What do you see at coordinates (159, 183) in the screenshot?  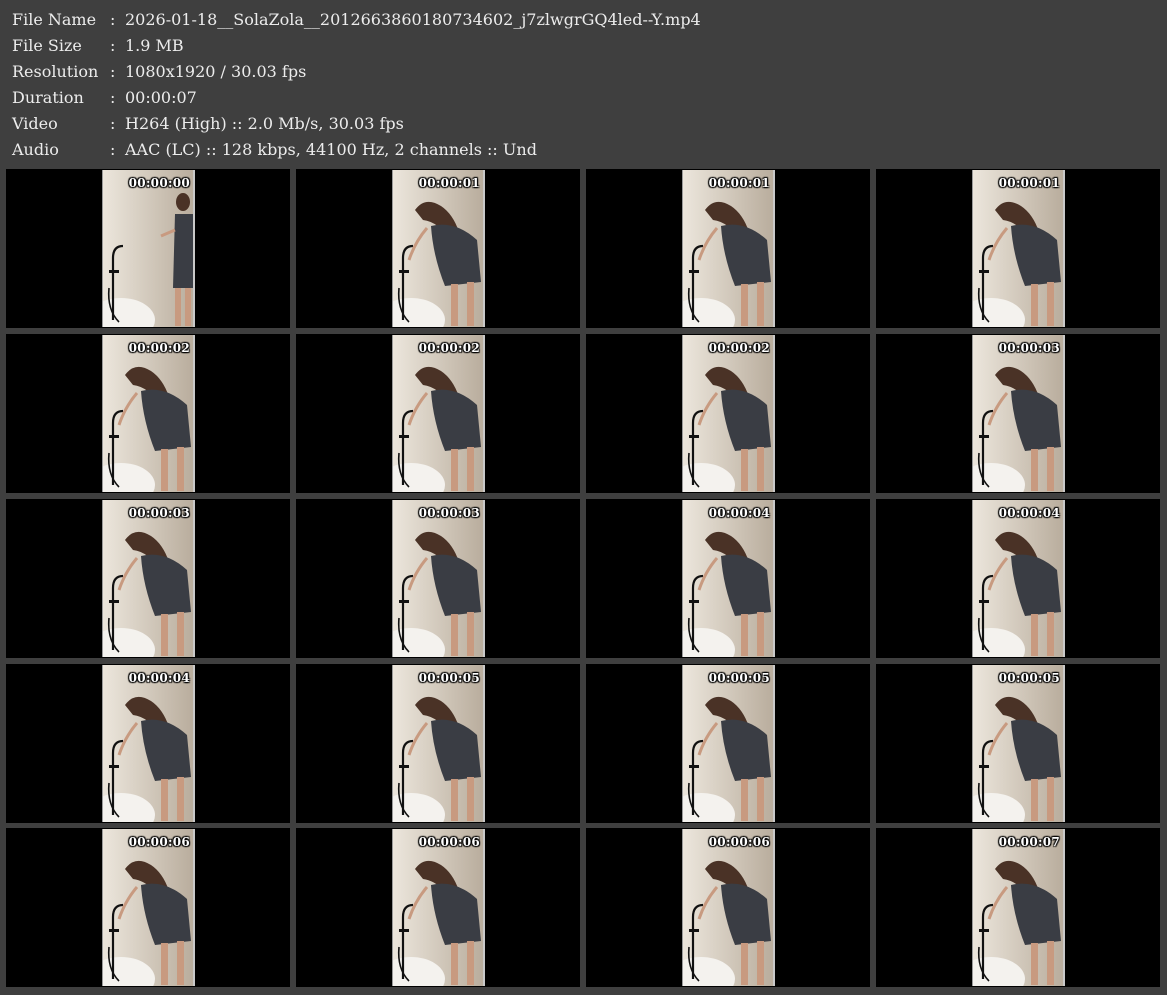 I see `thumbnail-timestamp: 00:00:00` at bounding box center [159, 183].